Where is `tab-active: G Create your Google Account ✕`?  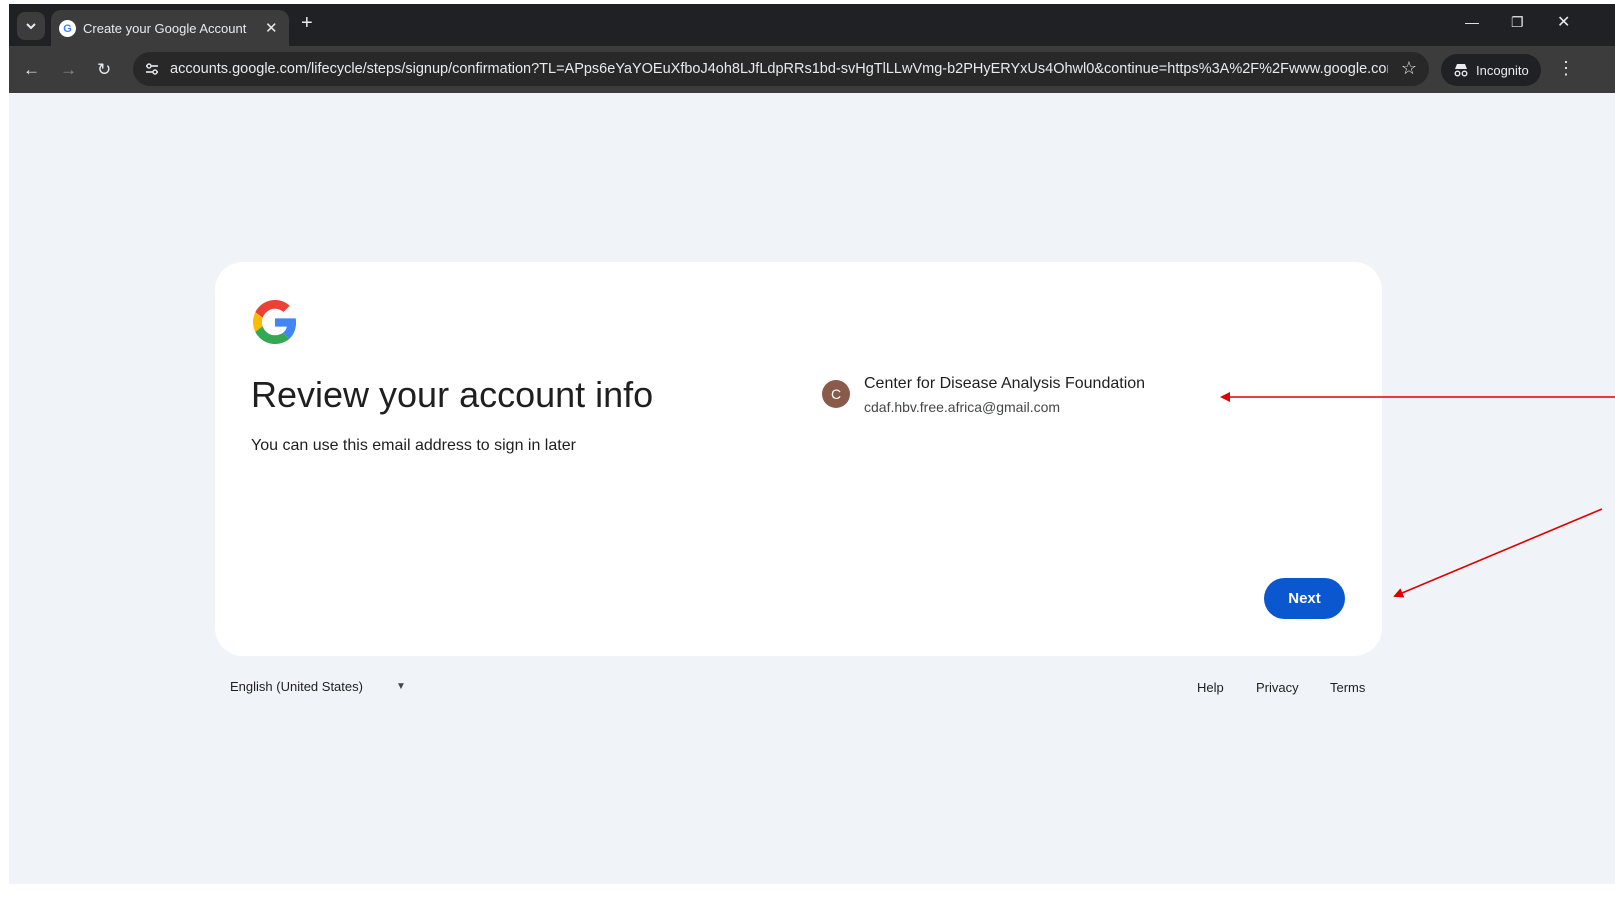 tab-active: G Create your Google Account ✕ is located at coordinates (170, 28).